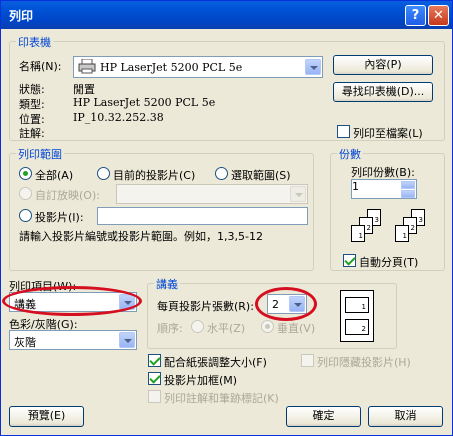  I want to click on print-to-file-label: 列印至檔案(L), so click(388, 133).